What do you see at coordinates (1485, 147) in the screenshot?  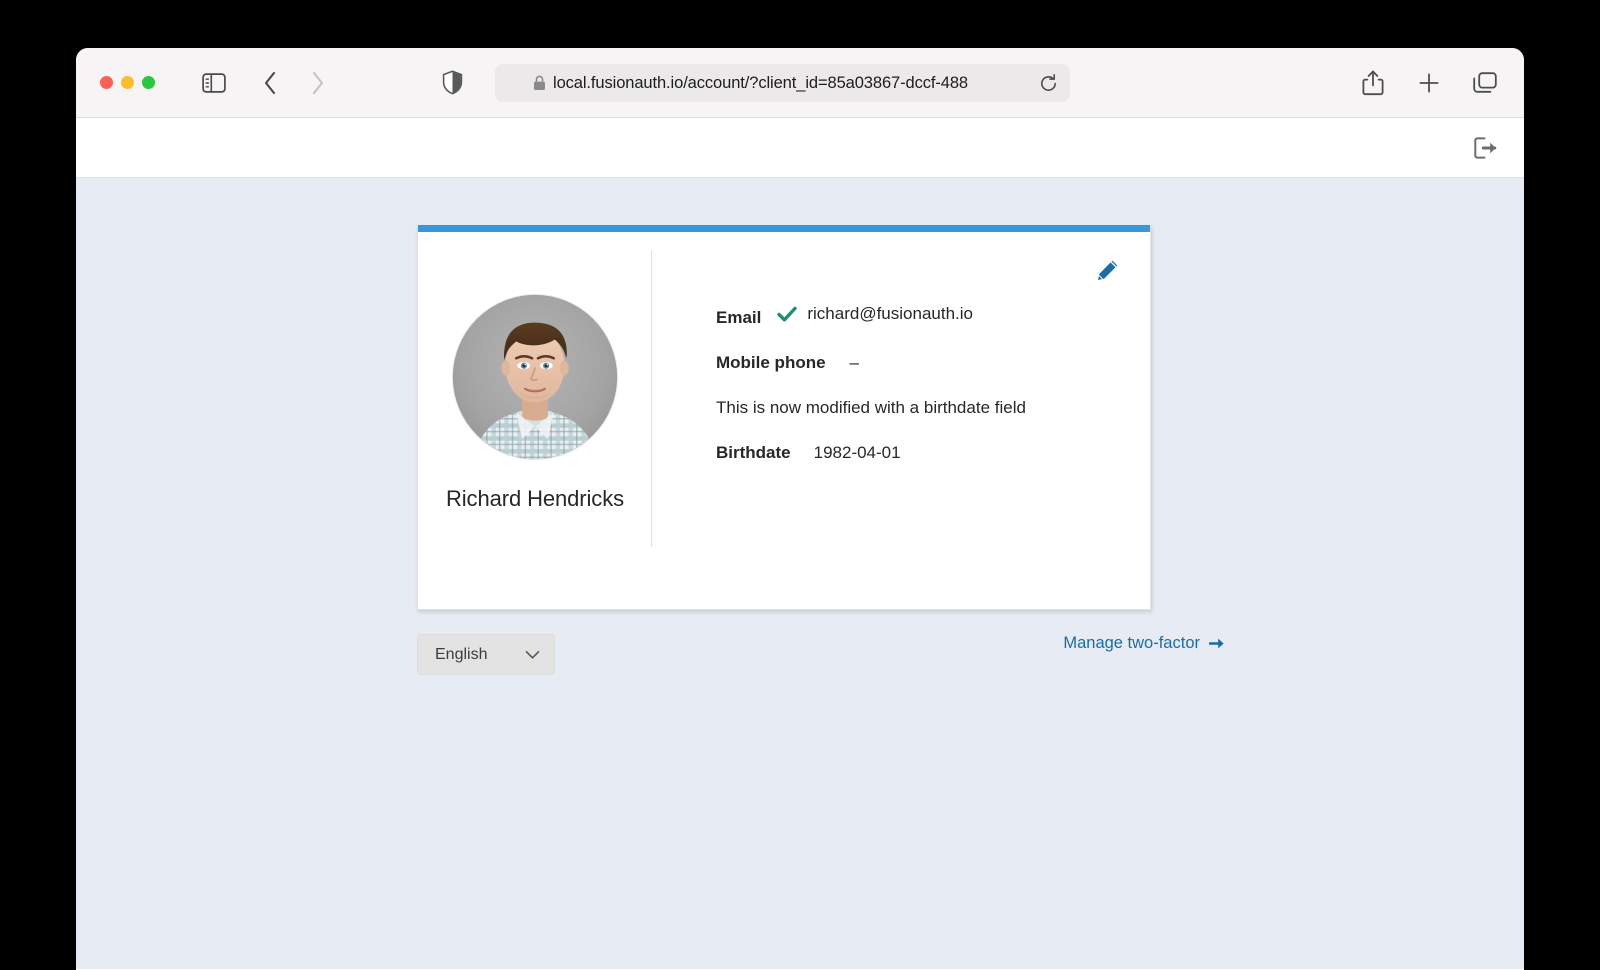 I see `logout-icon` at bounding box center [1485, 147].